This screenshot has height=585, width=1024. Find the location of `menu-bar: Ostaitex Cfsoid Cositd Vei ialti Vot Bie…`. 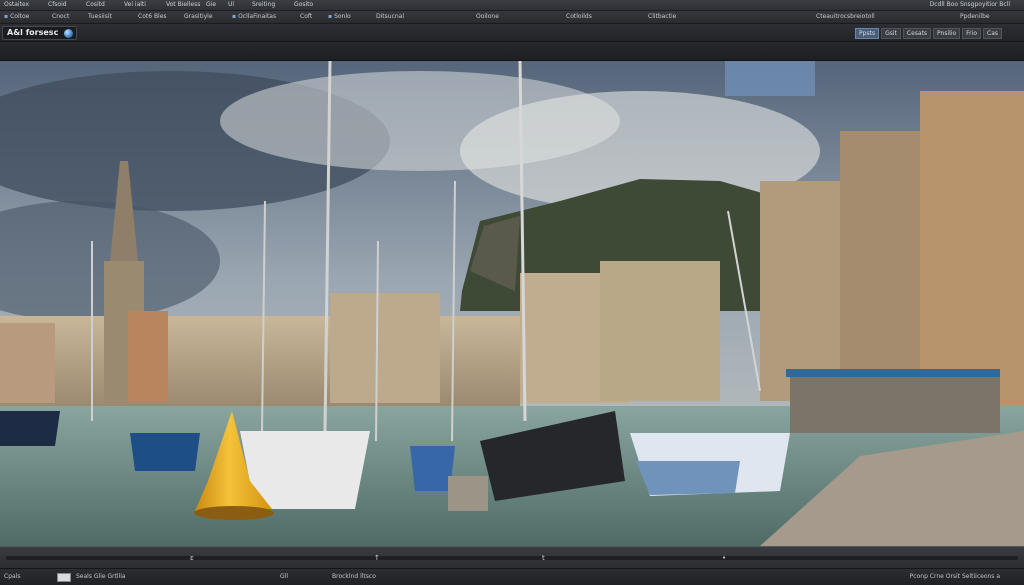

menu-bar: Ostaitex Cfsoid Cositd Vei ialti Vot Bie… is located at coordinates (512, 5).